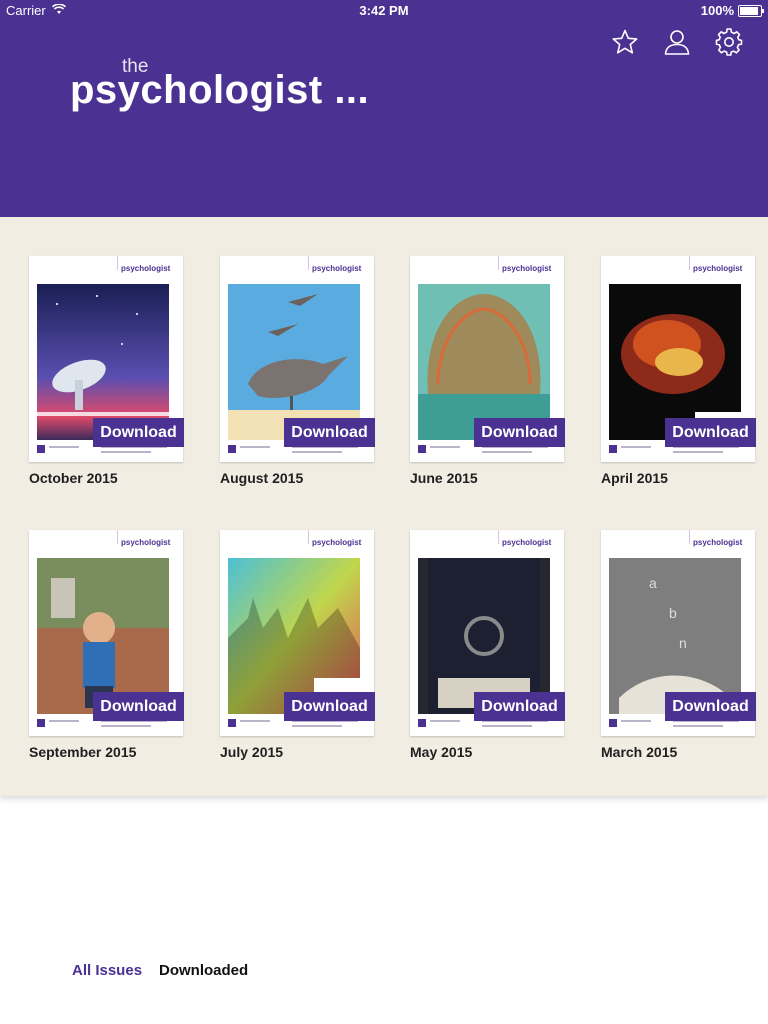 This screenshot has width=768, height=1024. What do you see at coordinates (73, 478) in the screenshot?
I see `issue-date-label: October 2015` at bounding box center [73, 478].